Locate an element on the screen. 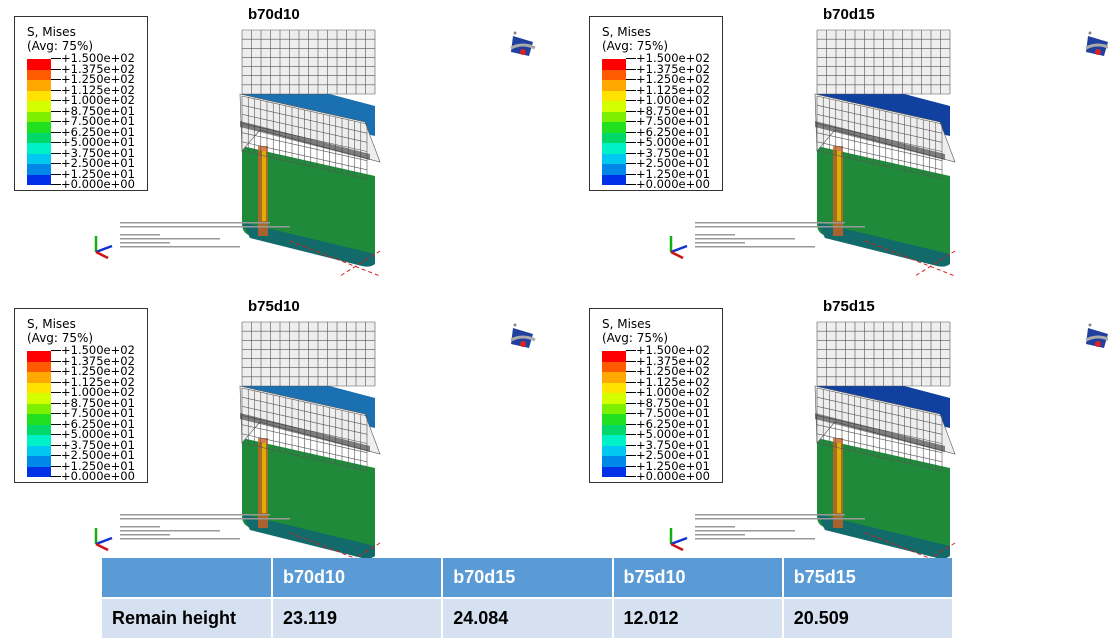  panel-title: b75d15 is located at coordinates (849, 306).